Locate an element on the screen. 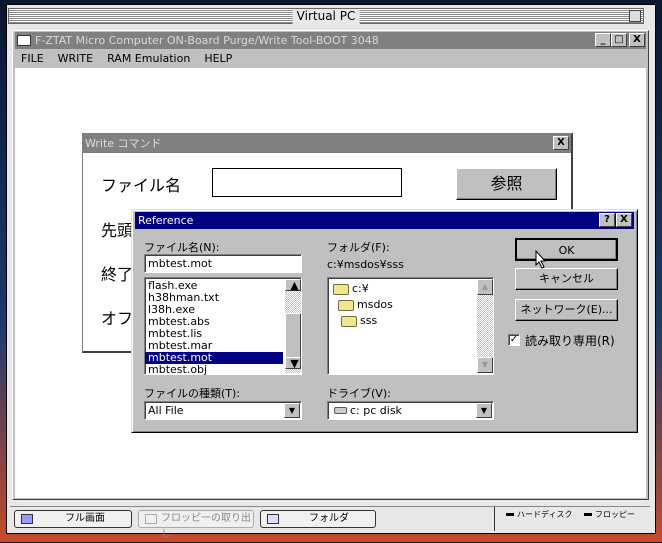 This screenshot has height=543, width=662. folder-item: sss is located at coordinates (359, 320).